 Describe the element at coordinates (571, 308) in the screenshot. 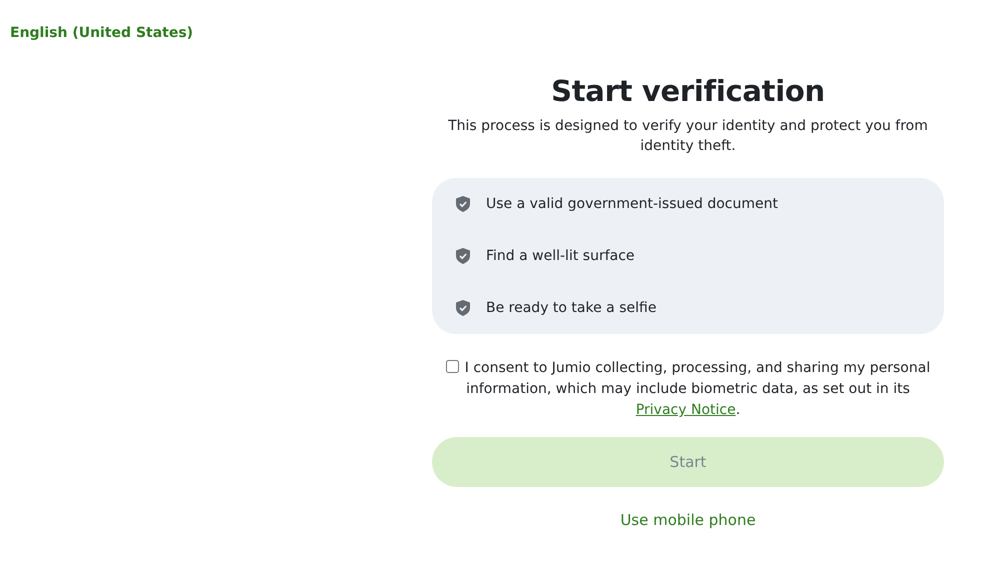

I see `checklist-item: Be ready to take a selfie` at that location.